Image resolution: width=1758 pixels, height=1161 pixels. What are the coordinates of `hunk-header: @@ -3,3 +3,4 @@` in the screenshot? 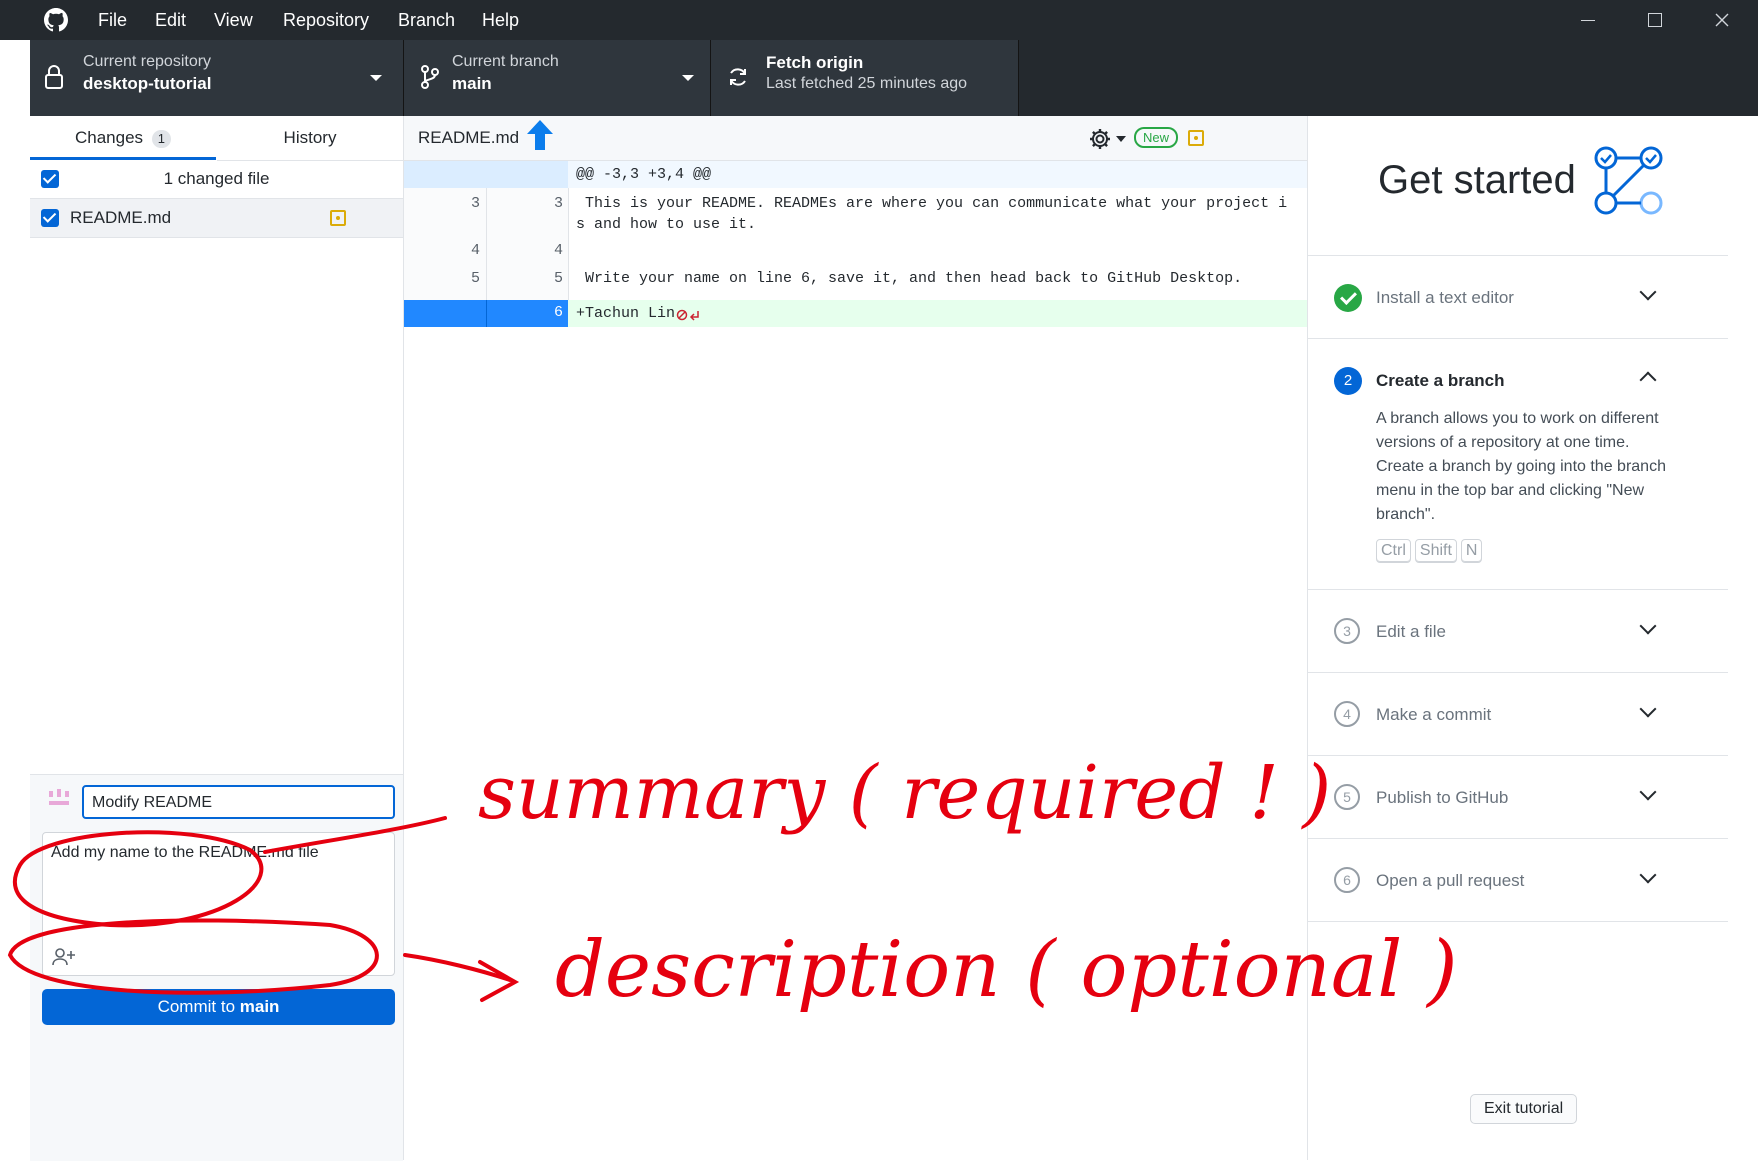 It's located at (644, 174).